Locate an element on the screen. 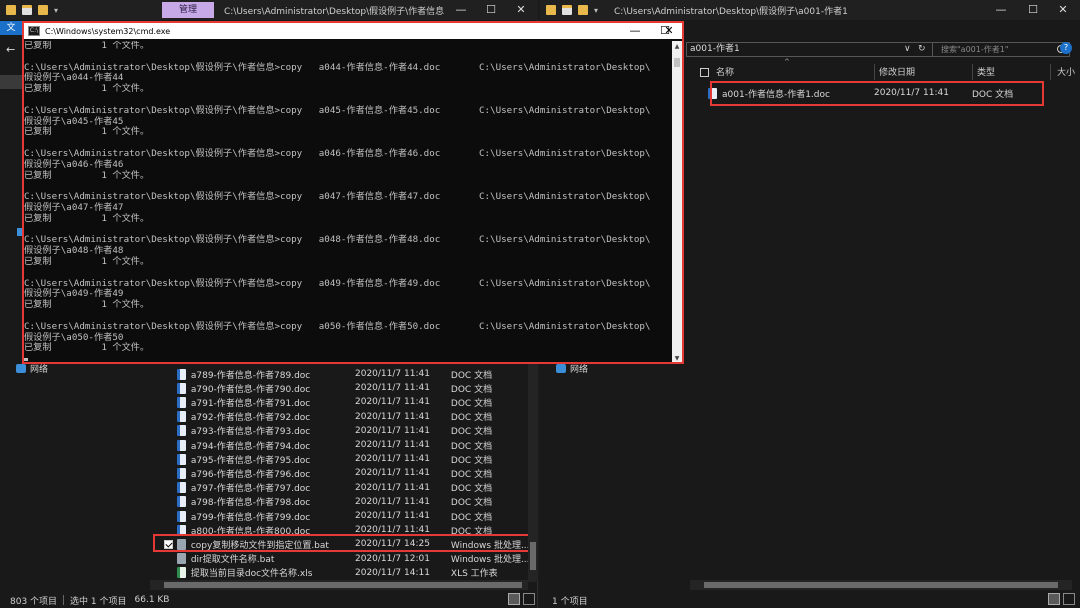  scroll-down-icon: ▼ is located at coordinates (677, 358).